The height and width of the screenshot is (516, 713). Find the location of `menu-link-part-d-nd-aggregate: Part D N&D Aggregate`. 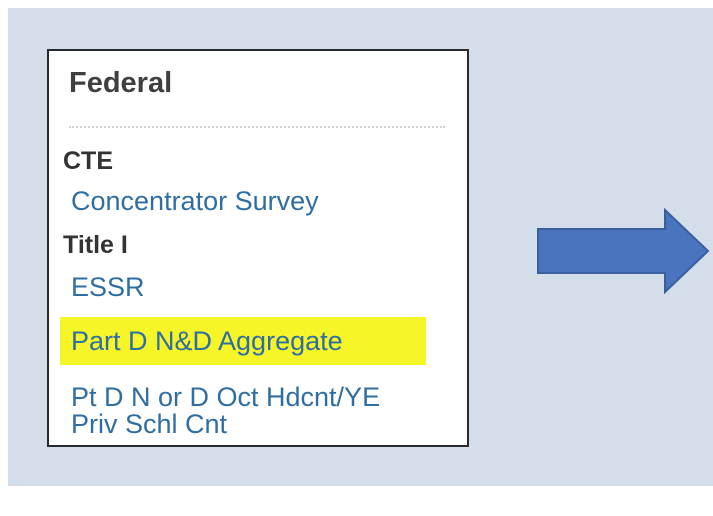

menu-link-part-d-nd-aggregate: Part D N&D Aggregate is located at coordinates (207, 341).